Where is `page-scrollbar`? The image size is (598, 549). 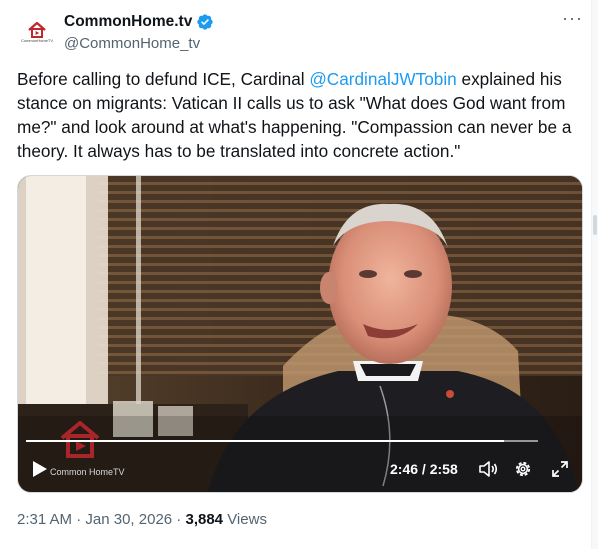 page-scrollbar is located at coordinates (594, 274).